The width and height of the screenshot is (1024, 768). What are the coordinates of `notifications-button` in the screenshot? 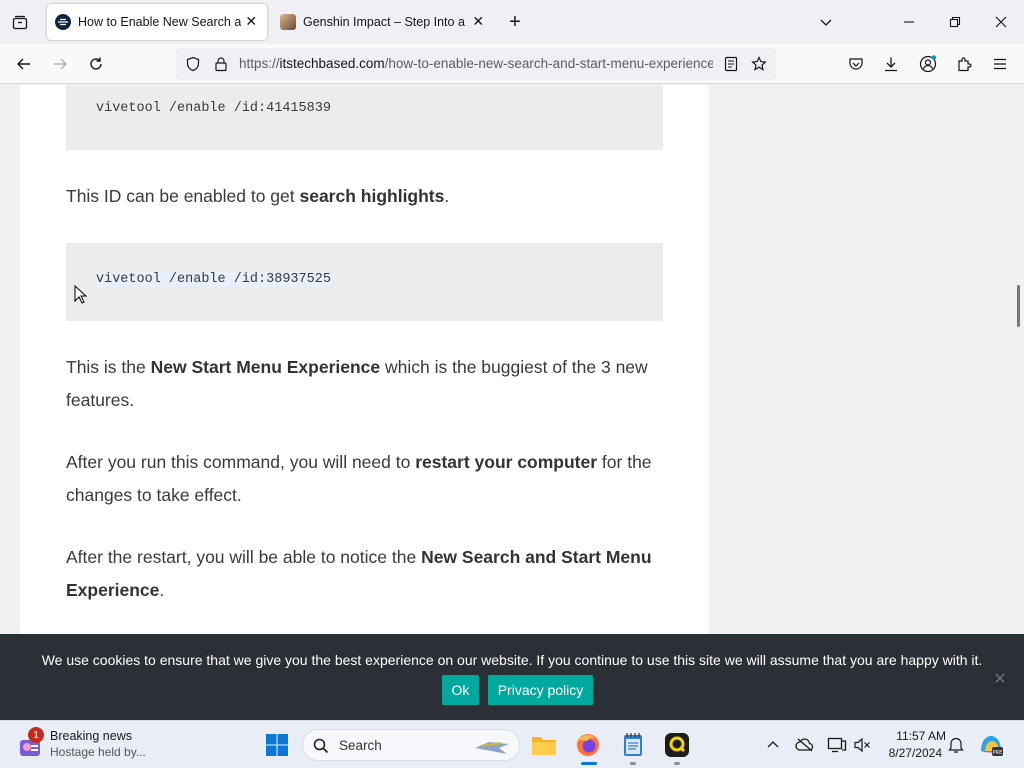 It's located at (956, 745).